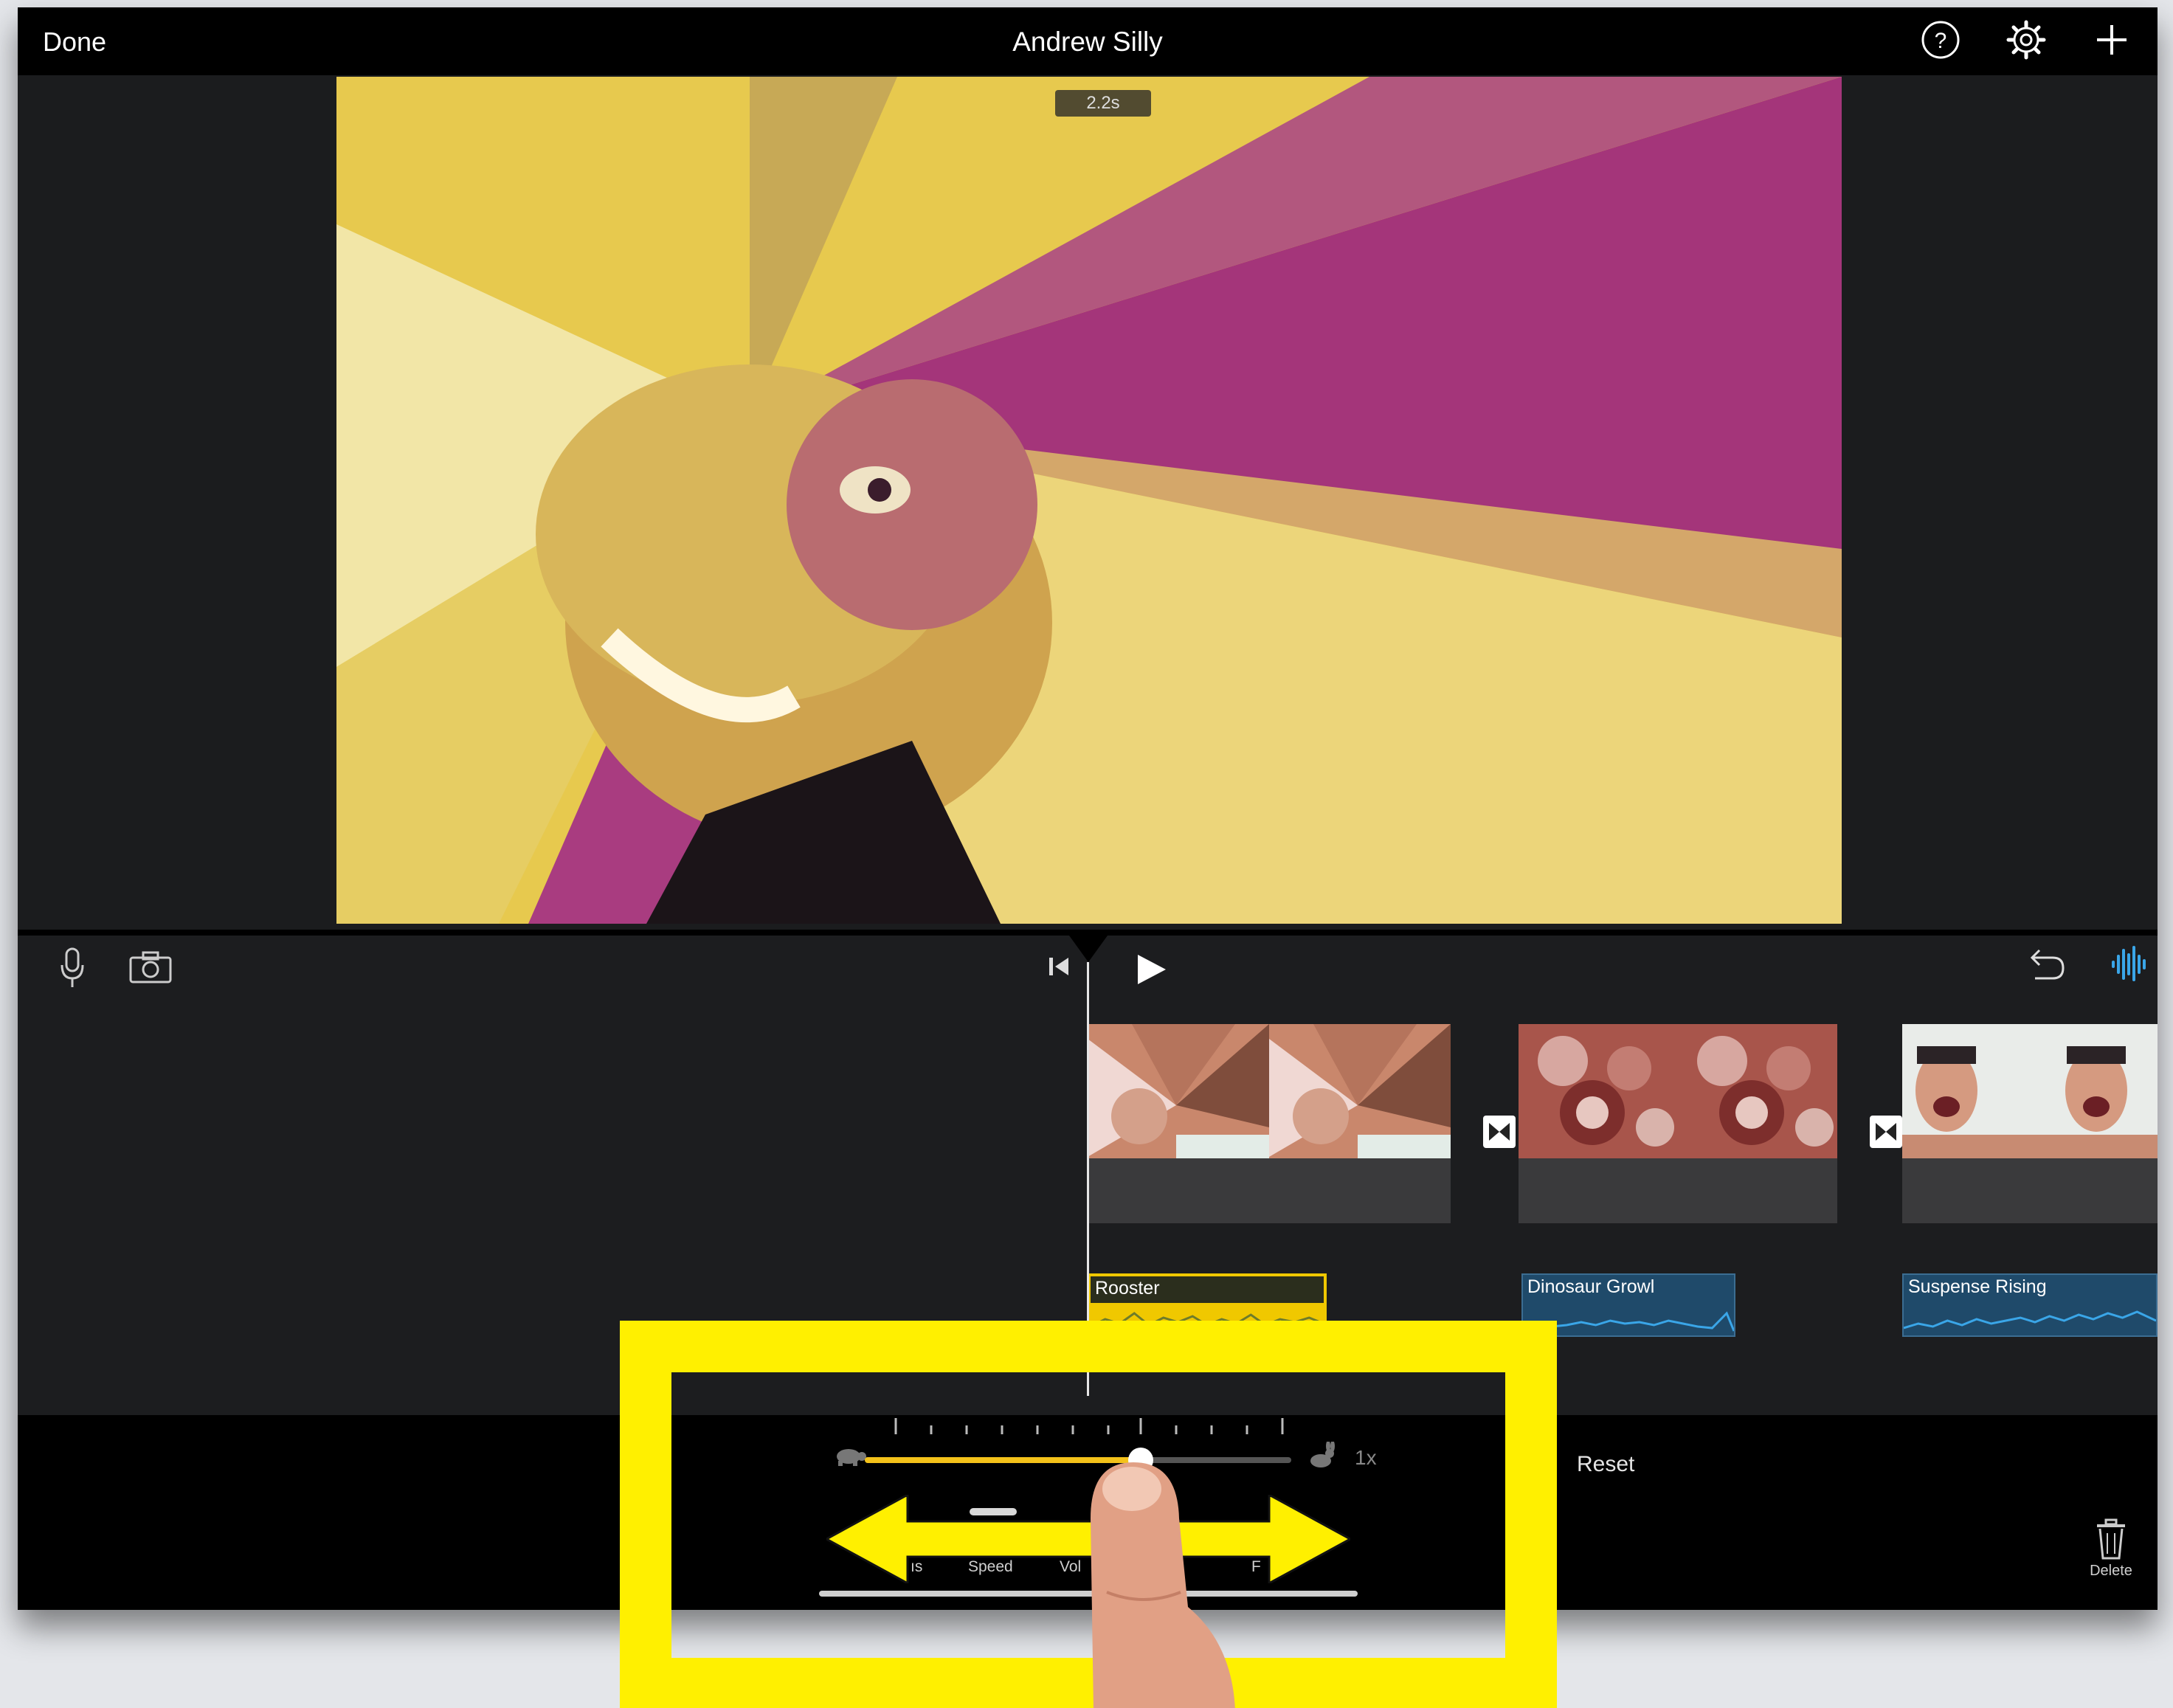  Describe the element at coordinates (1103, 103) in the screenshot. I see `time-badge: 2.2s` at that location.